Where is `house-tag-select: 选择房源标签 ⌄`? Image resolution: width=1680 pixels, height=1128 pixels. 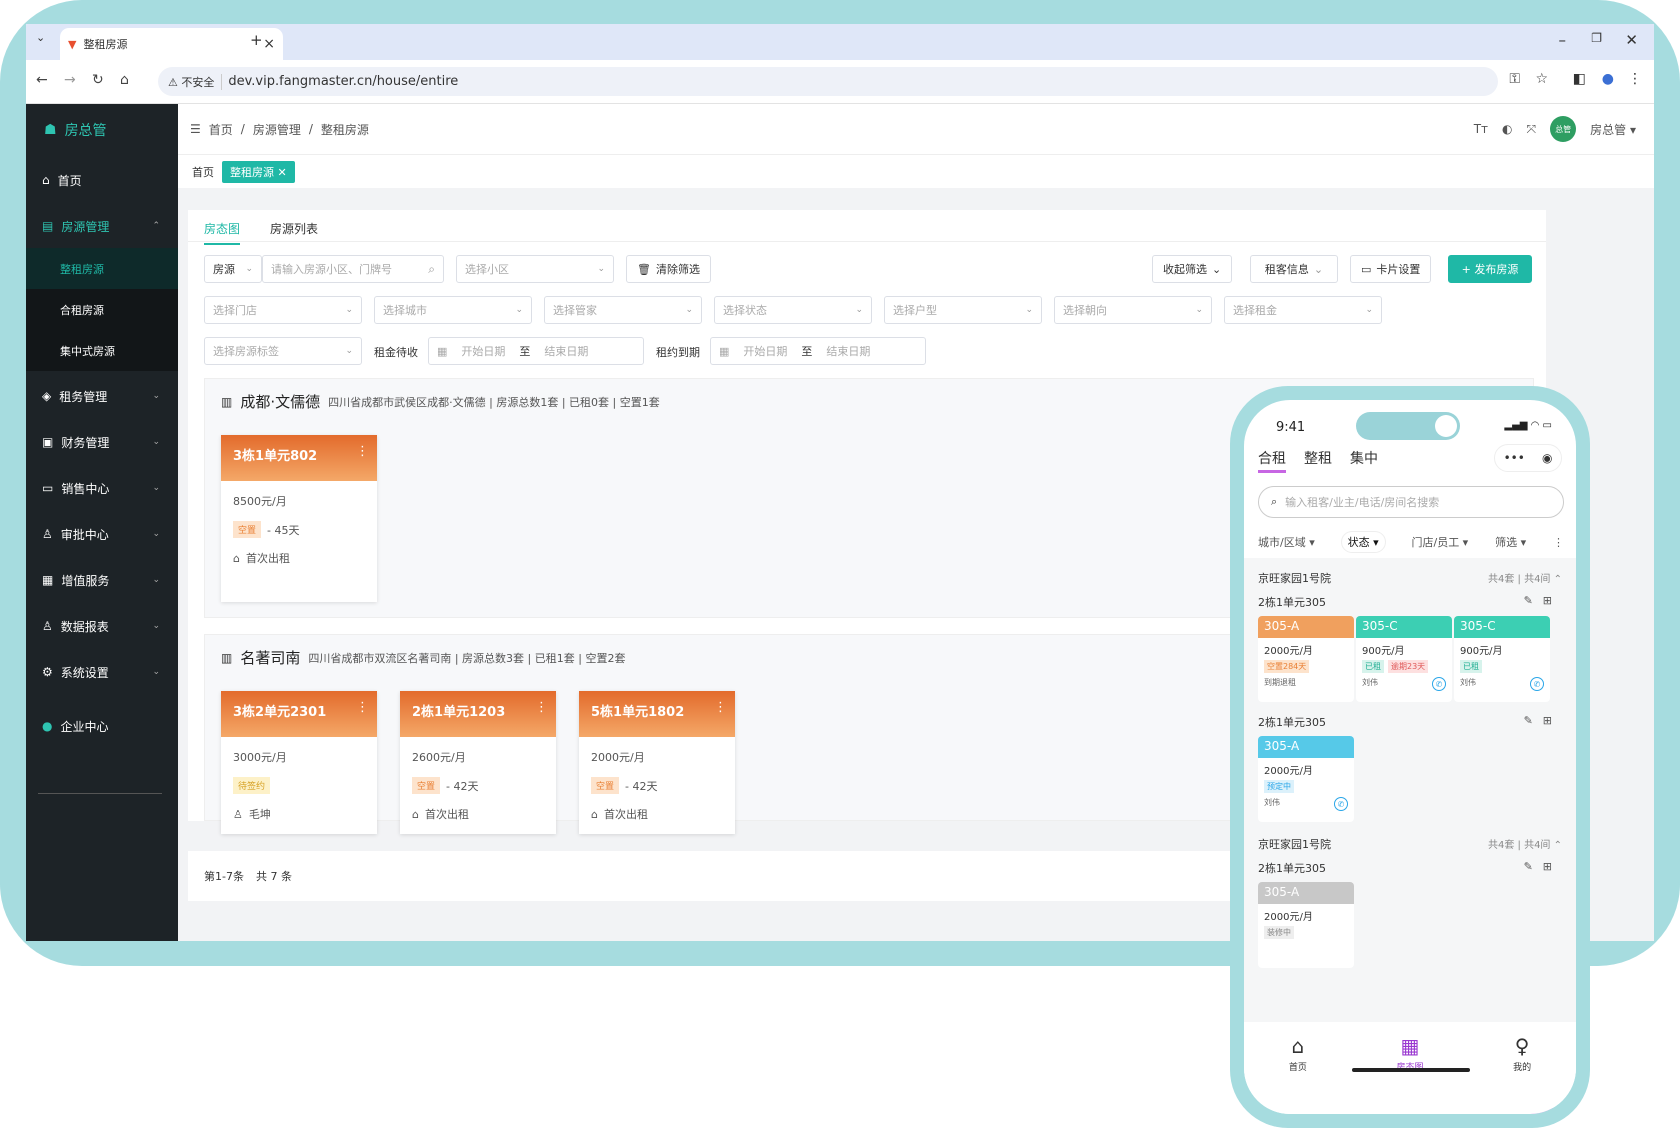 house-tag-select: 选择房源标签 ⌄ is located at coordinates (283, 351).